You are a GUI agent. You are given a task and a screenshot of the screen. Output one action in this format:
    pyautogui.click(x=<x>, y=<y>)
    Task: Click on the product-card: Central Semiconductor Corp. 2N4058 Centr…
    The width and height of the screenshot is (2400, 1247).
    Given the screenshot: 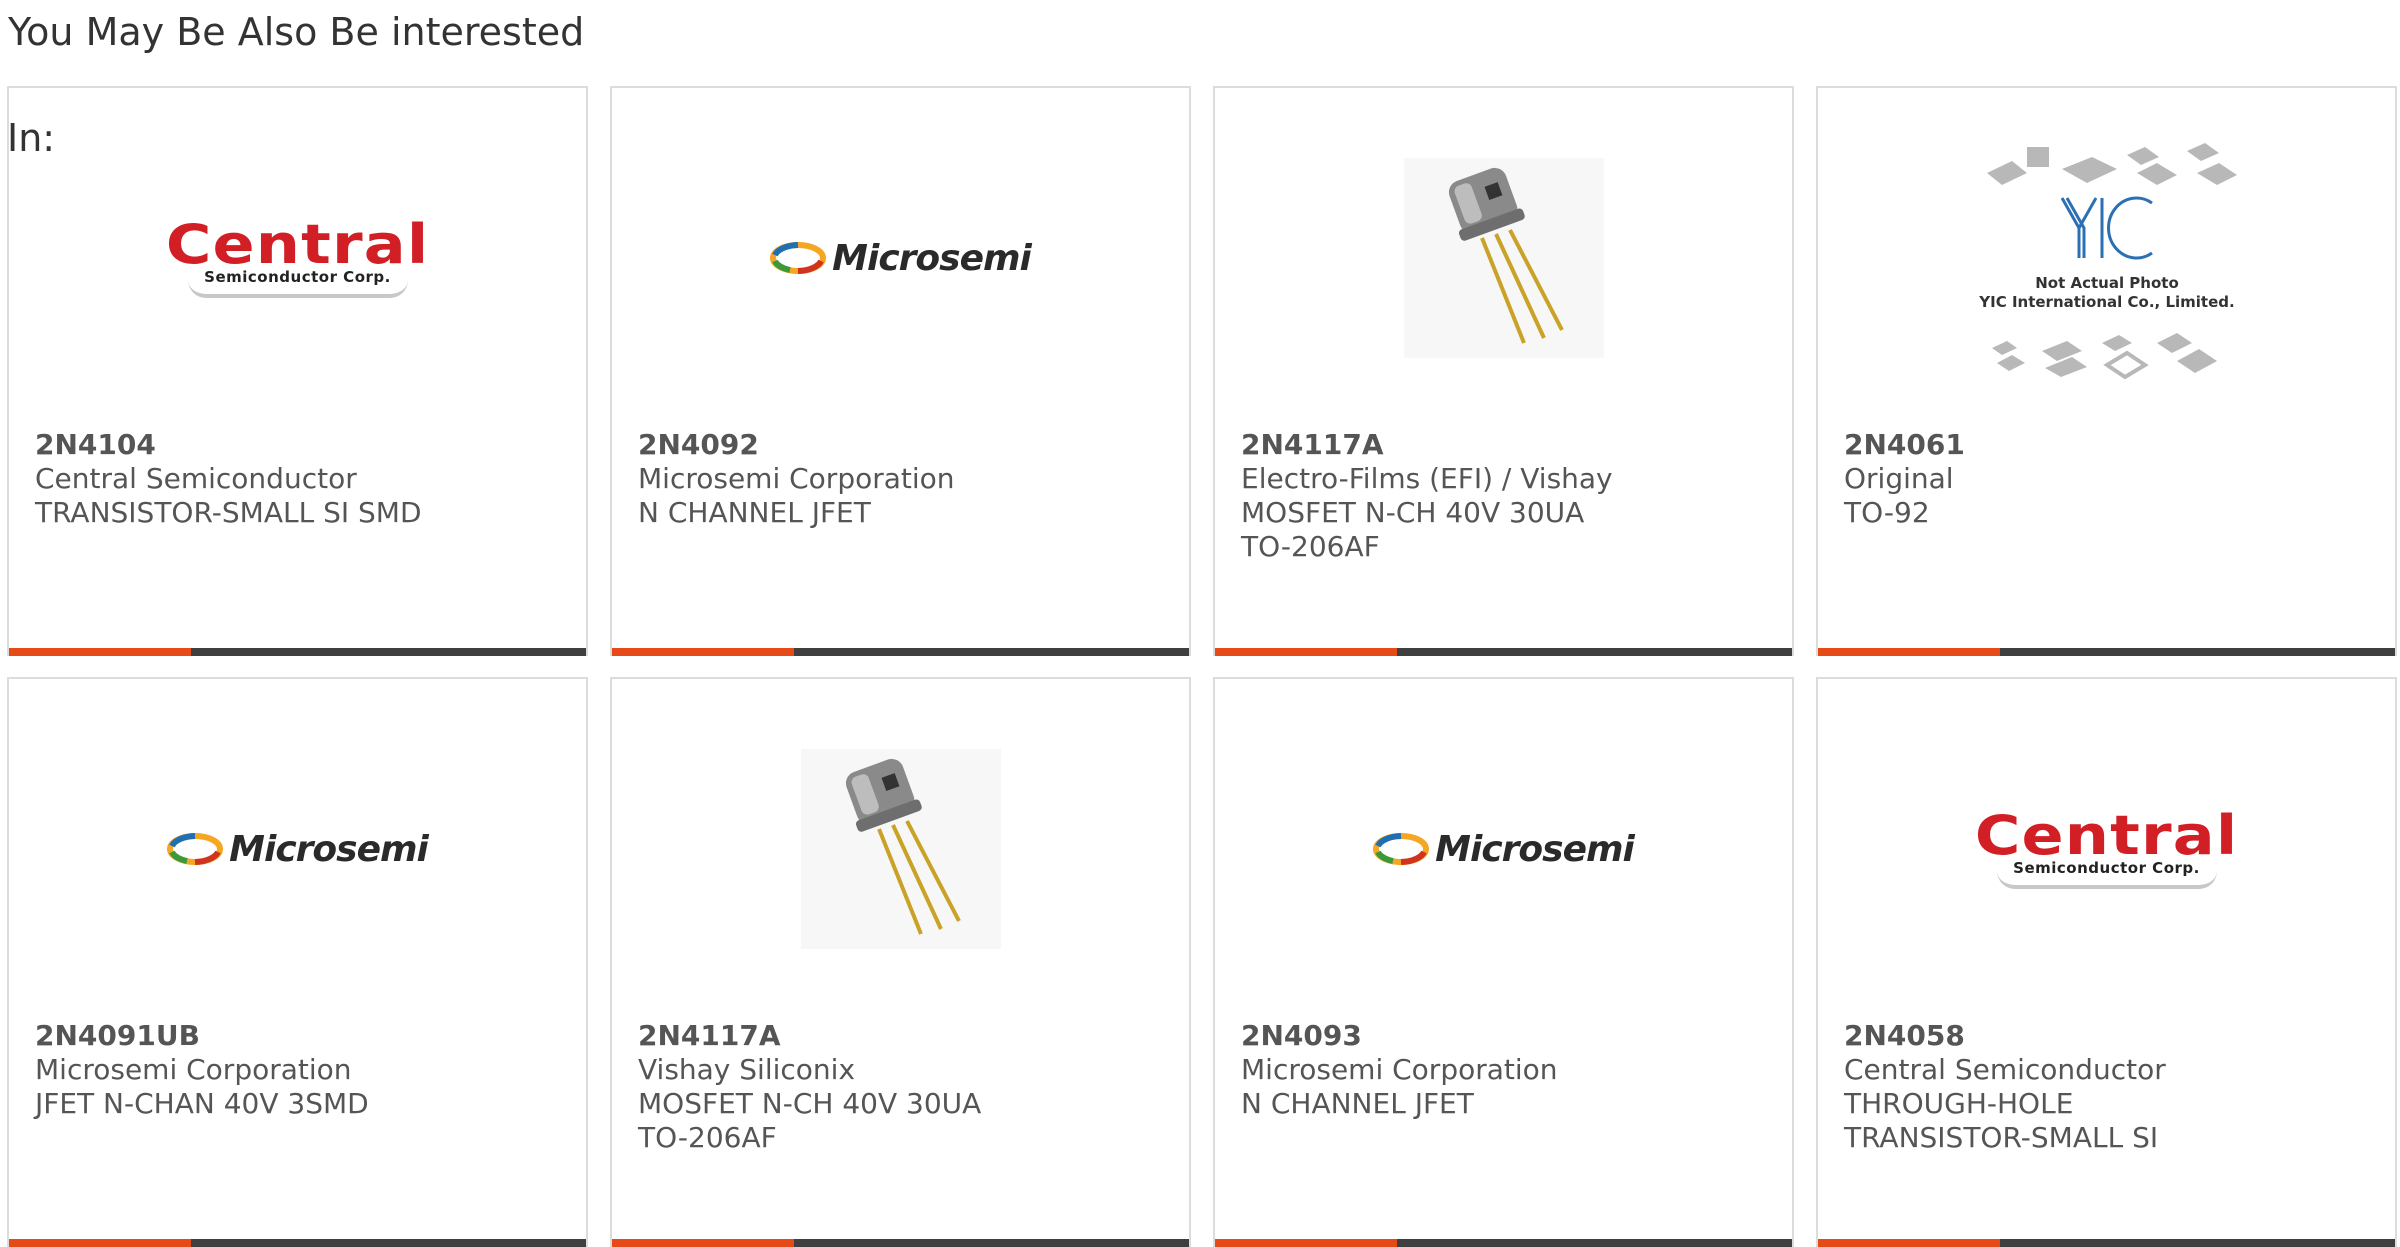 What is the action you would take?
    pyautogui.click(x=2106, y=962)
    